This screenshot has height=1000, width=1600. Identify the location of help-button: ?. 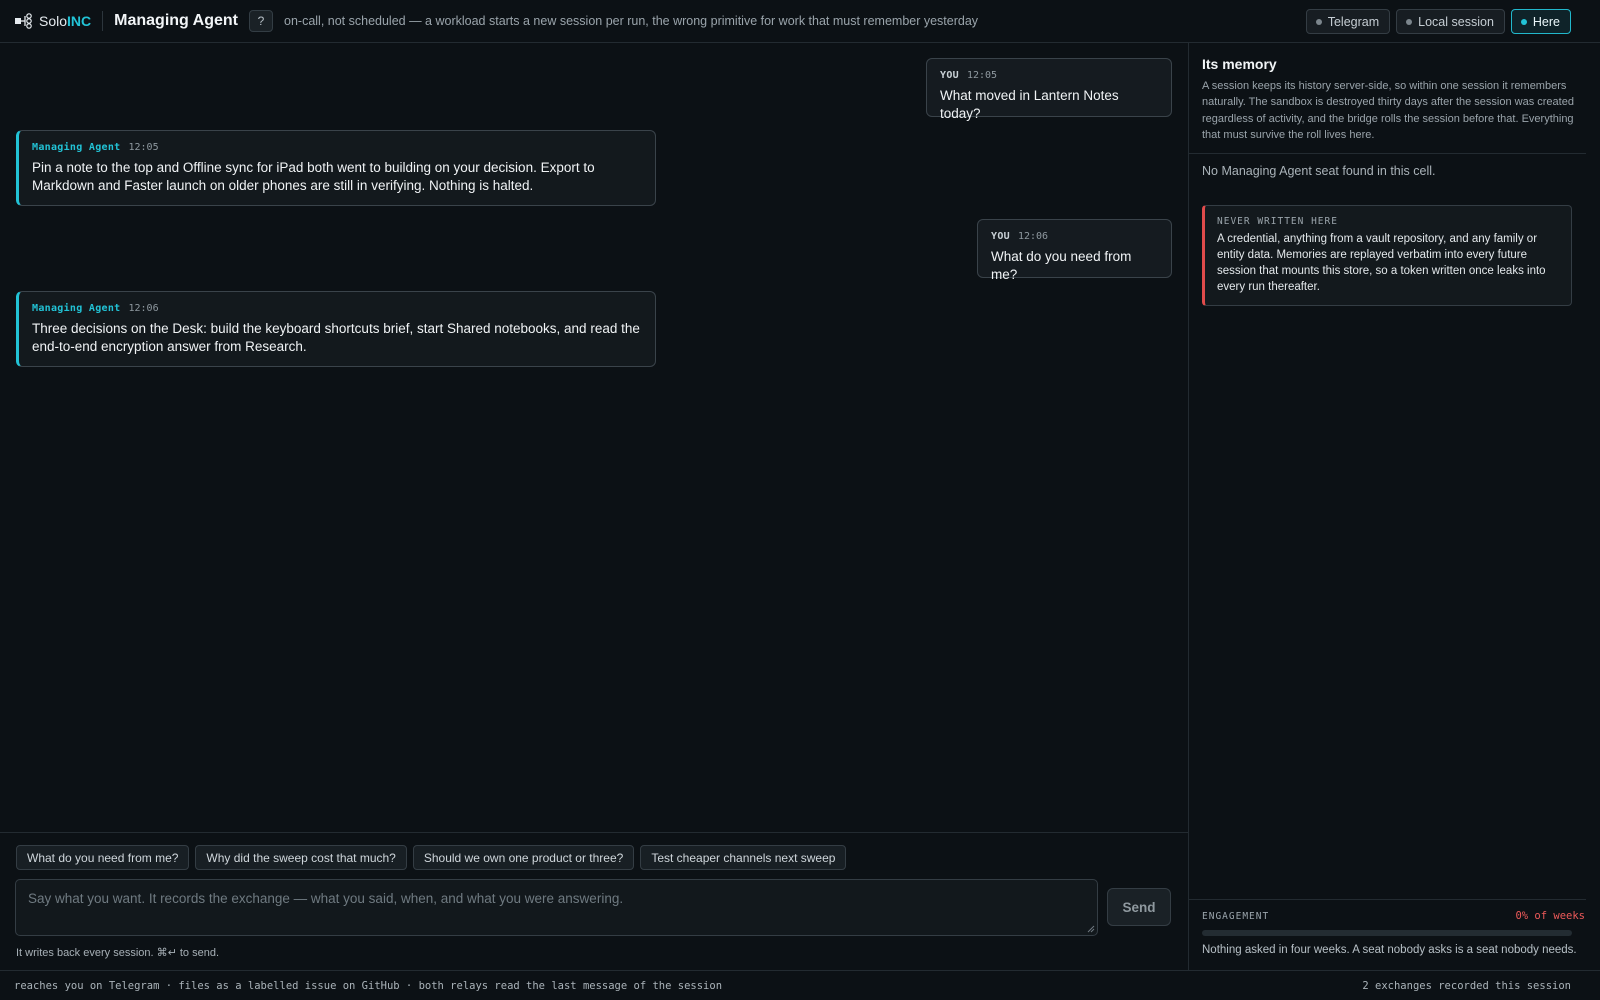
(261, 21).